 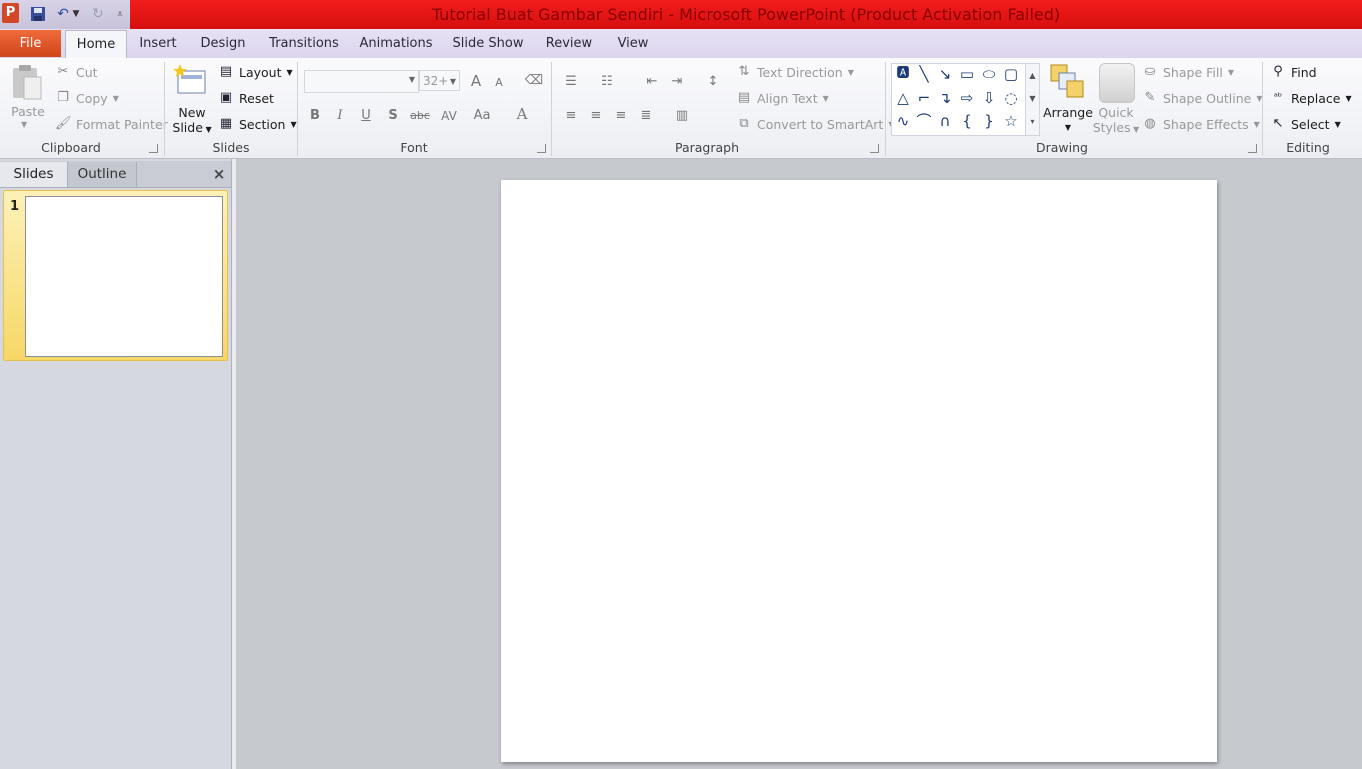 I want to click on arrange-icon, so click(x=1067, y=81).